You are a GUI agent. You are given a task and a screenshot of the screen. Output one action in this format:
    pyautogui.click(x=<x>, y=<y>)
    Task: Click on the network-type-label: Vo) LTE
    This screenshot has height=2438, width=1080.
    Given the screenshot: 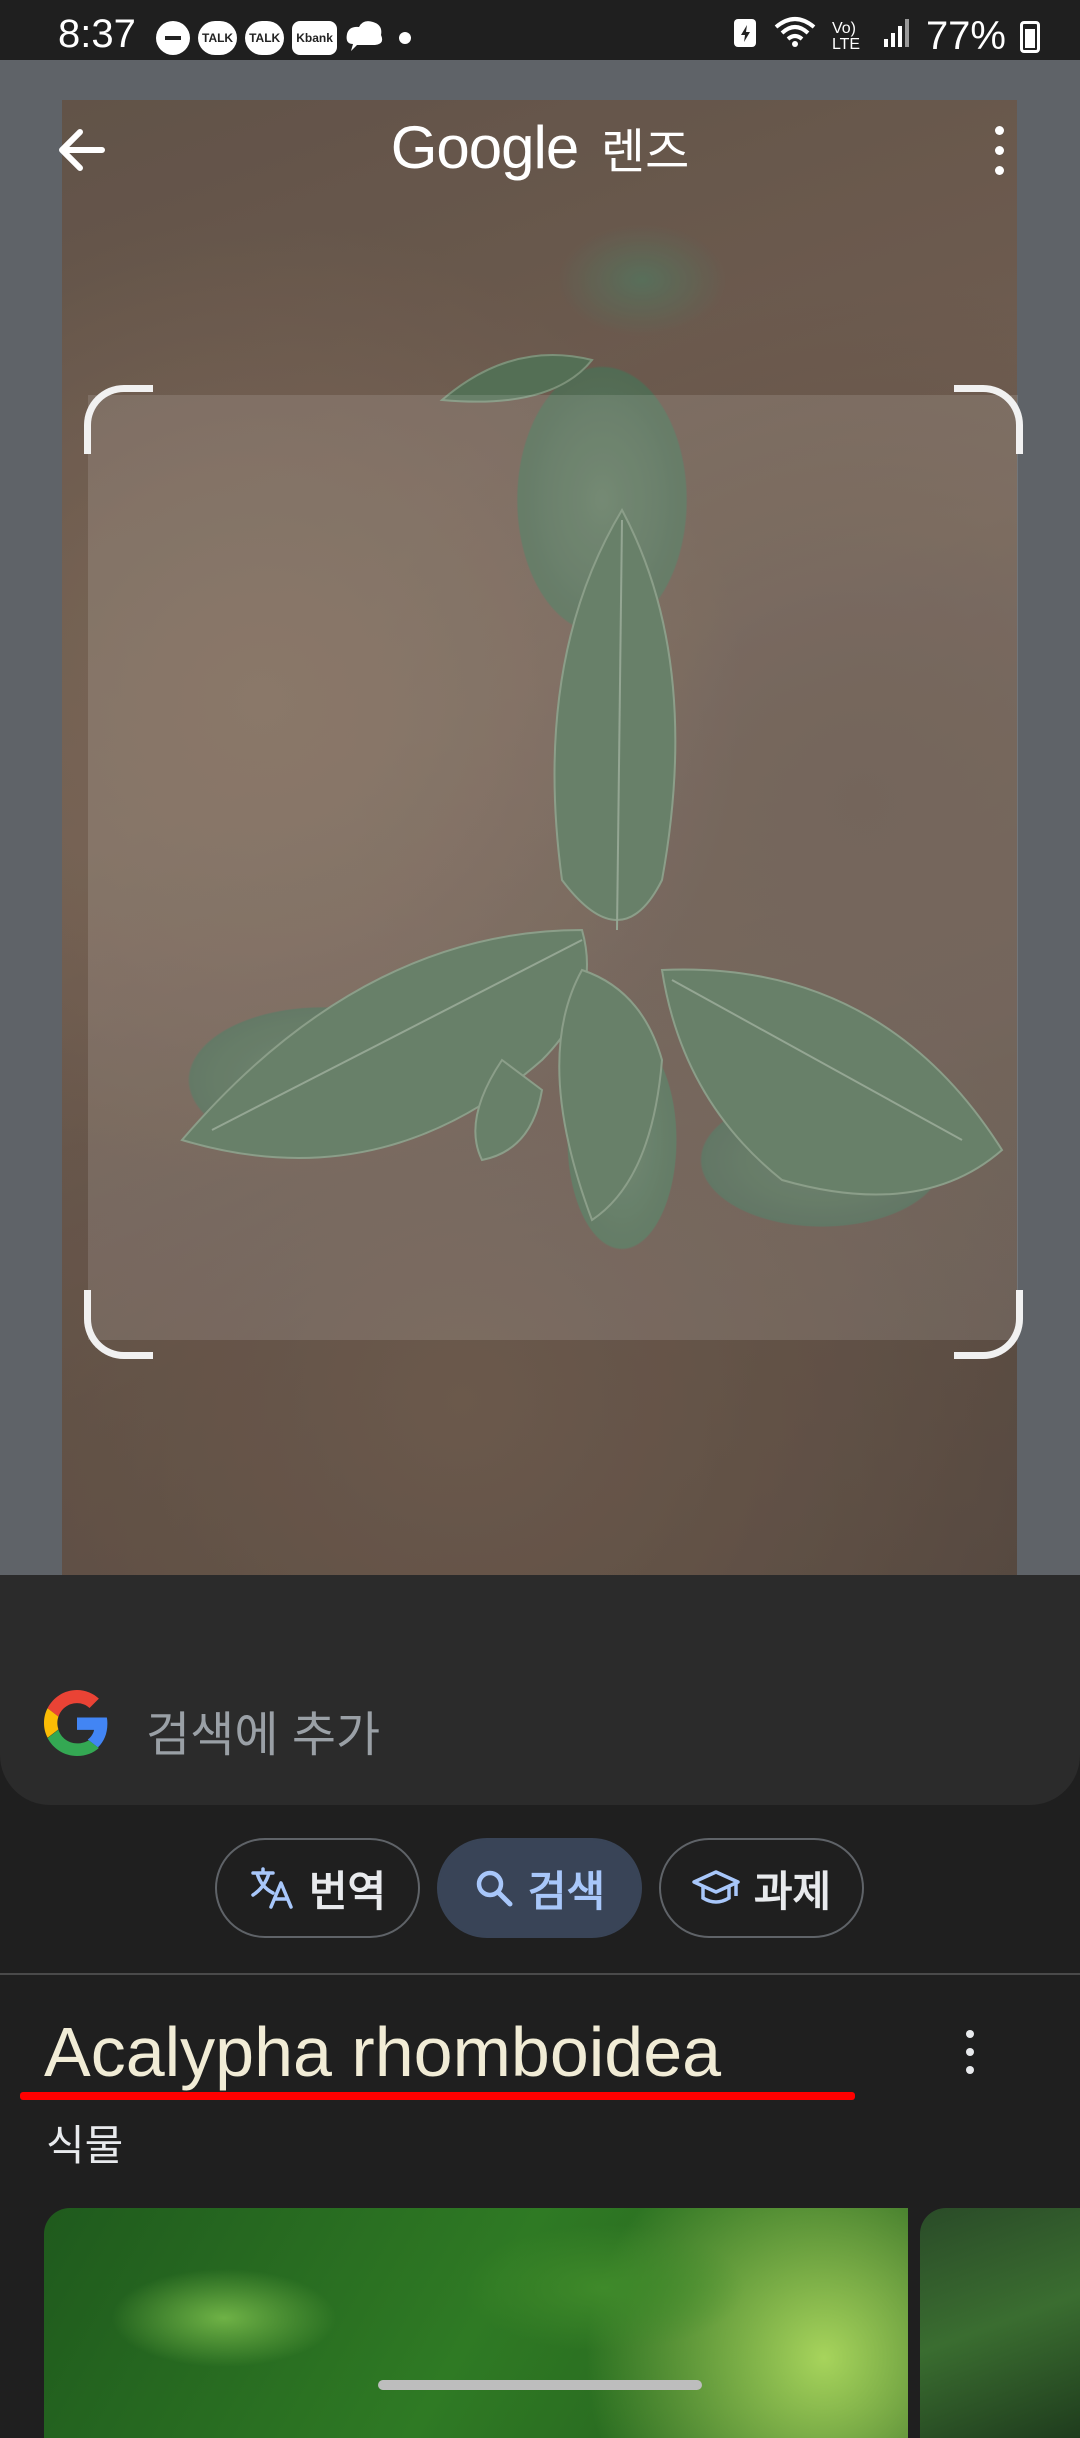 What is the action you would take?
    pyautogui.click(x=846, y=36)
    